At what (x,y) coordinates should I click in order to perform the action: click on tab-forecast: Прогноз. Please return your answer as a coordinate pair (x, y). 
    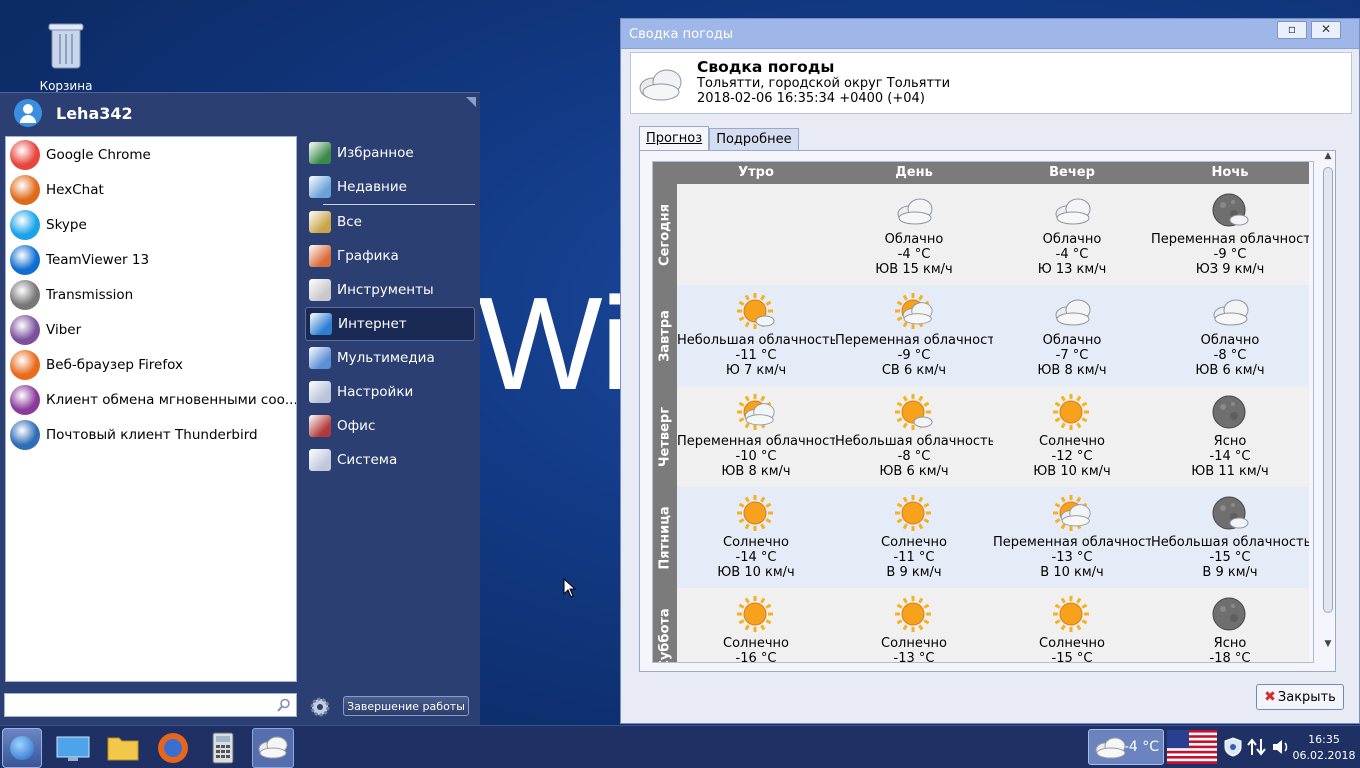
    Looking at the image, I should click on (674, 138).